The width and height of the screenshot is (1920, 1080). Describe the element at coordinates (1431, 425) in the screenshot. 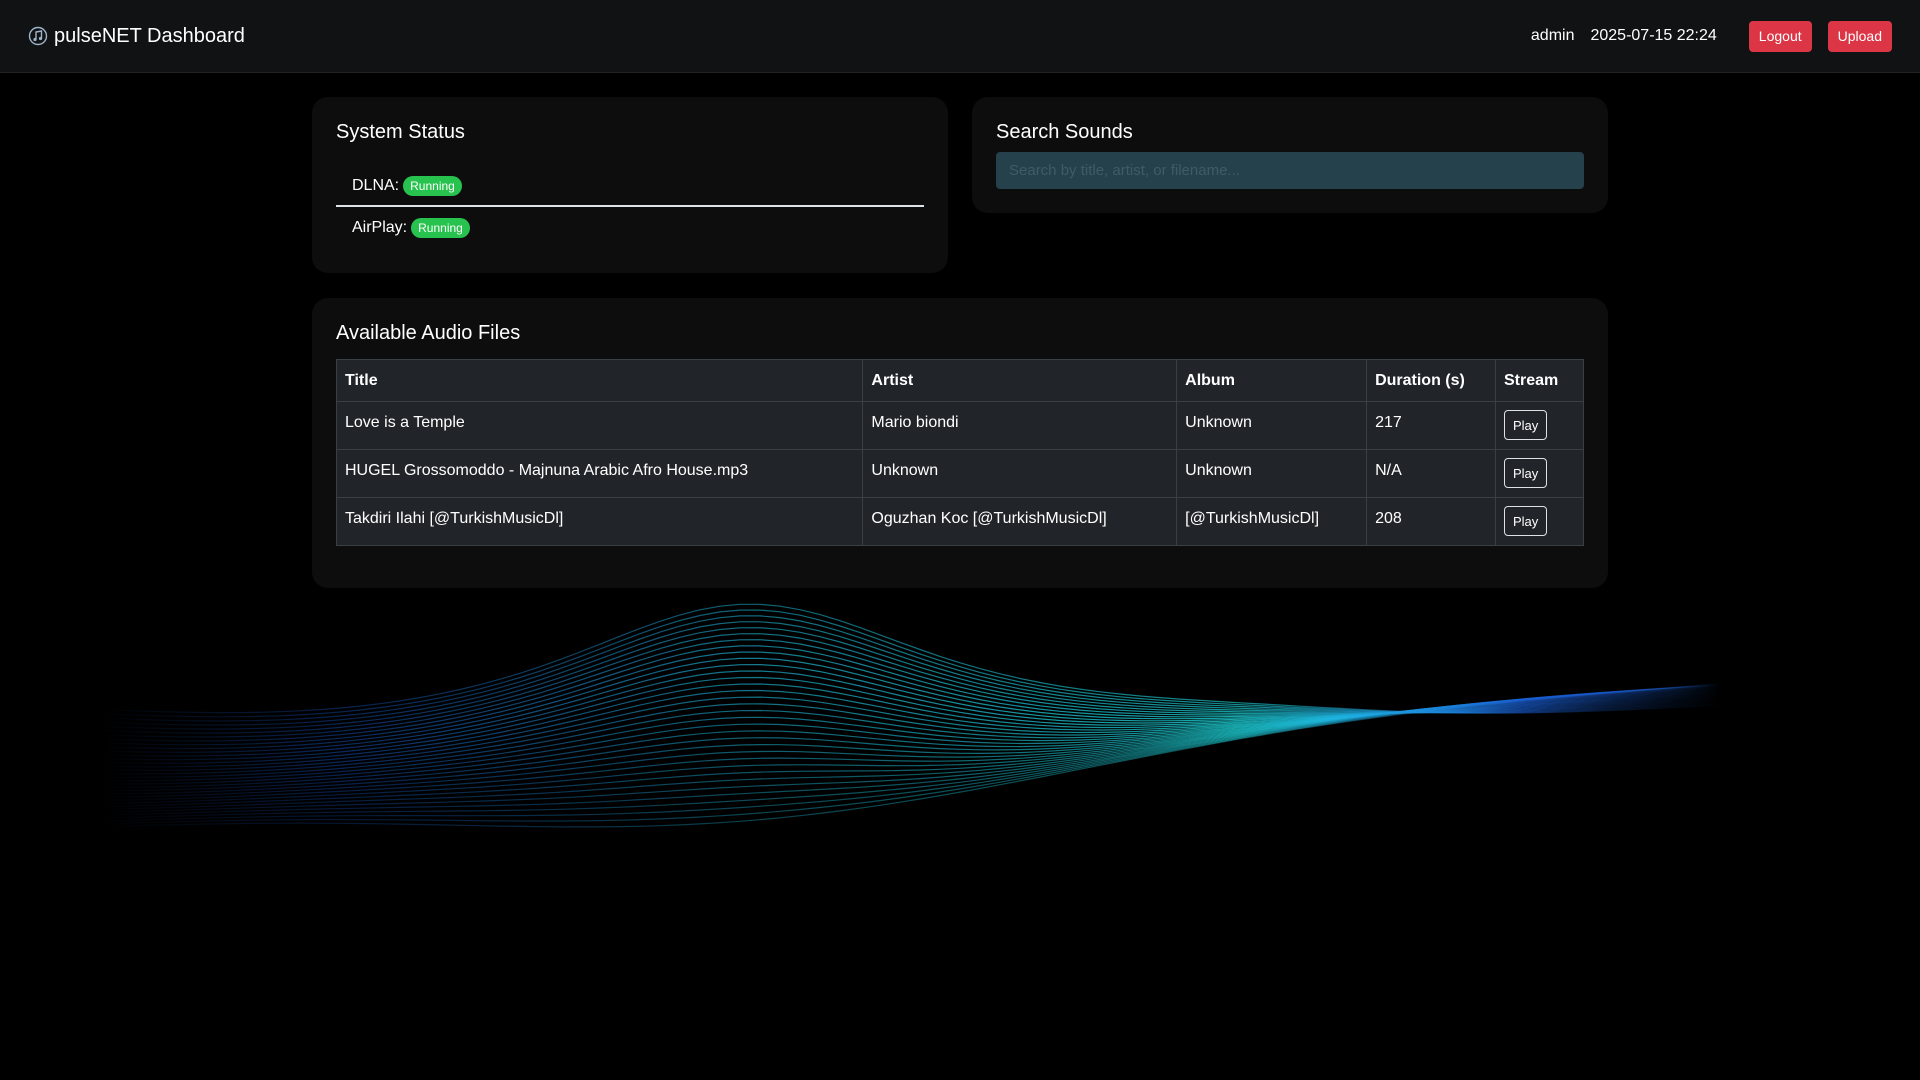

I see `cell-duration: 217` at that location.